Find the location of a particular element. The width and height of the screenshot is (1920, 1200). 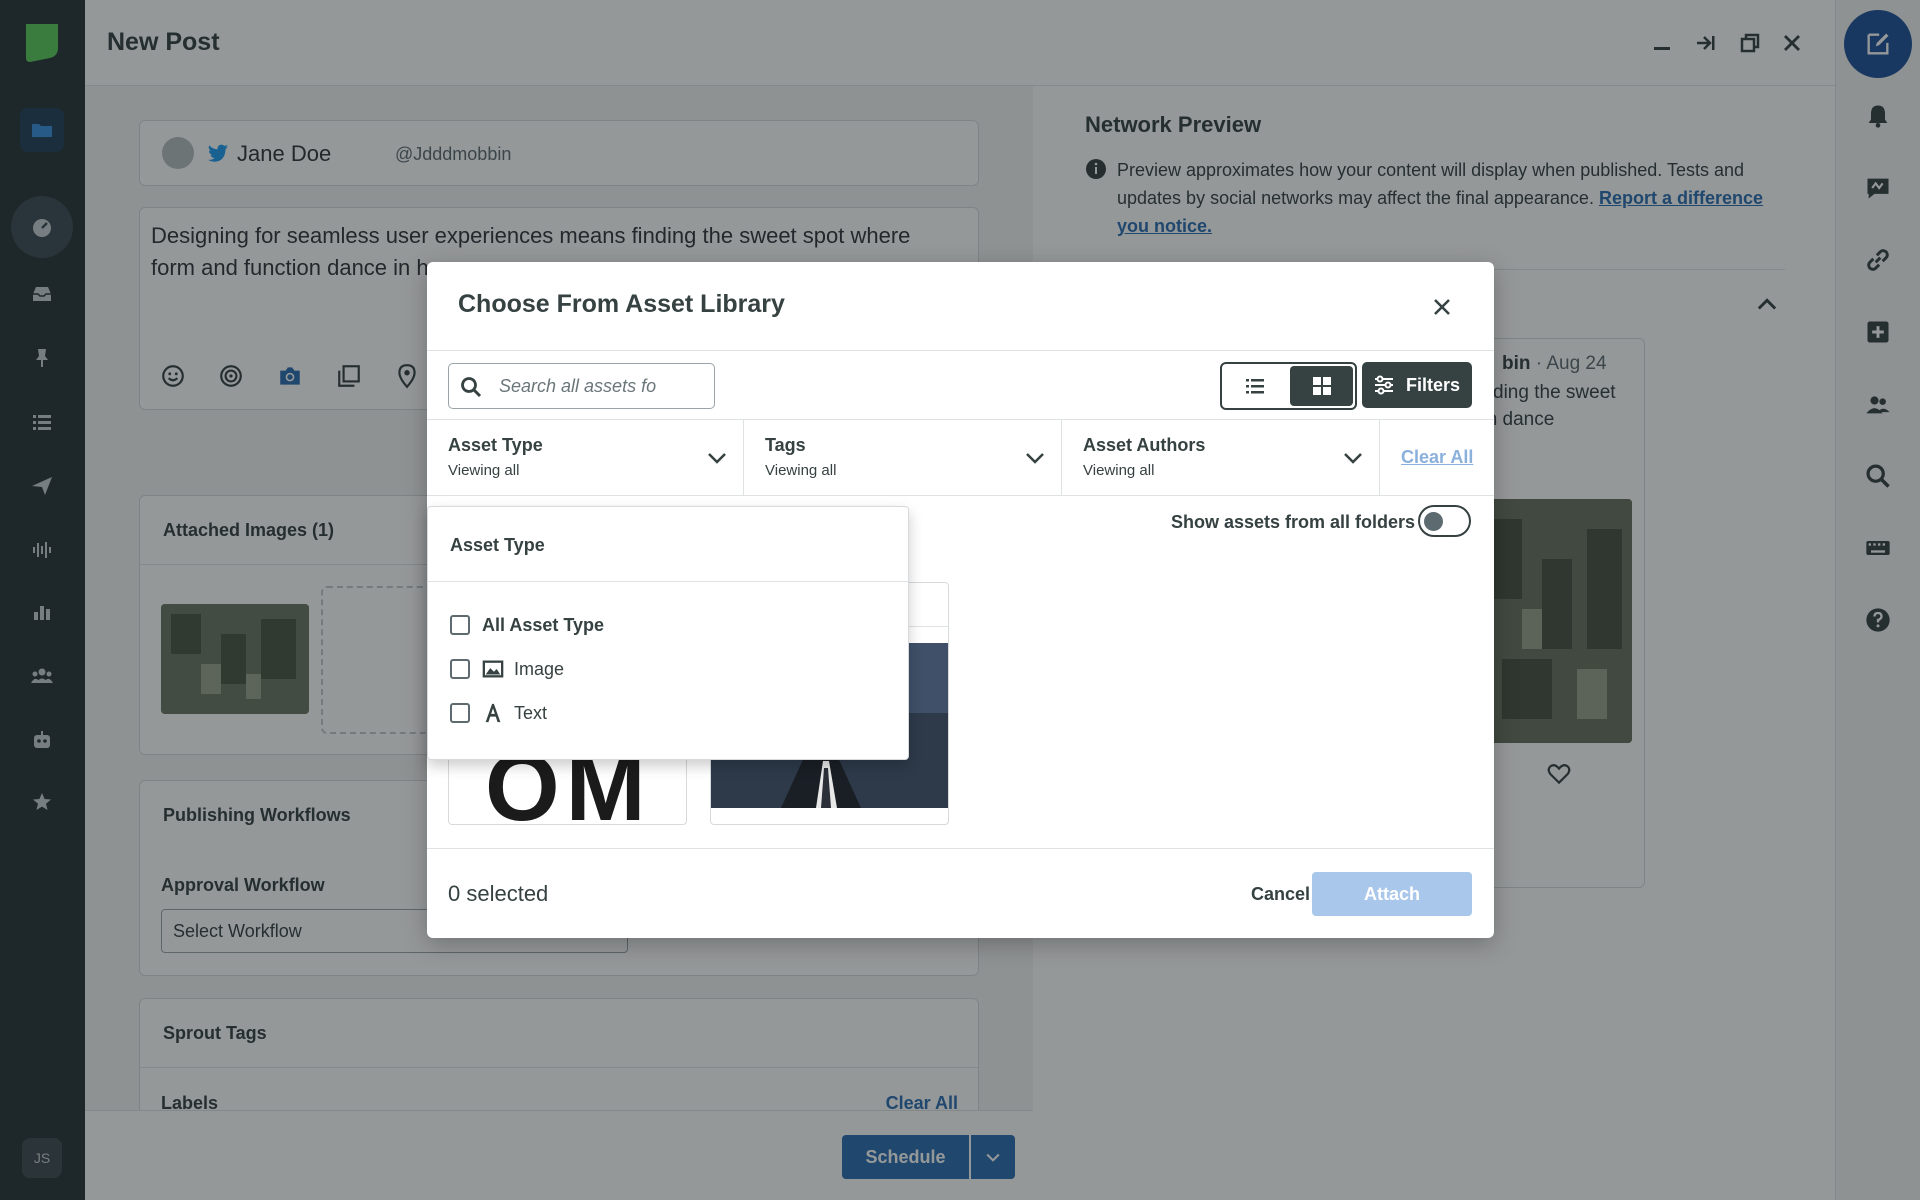

toggle-knob is located at coordinates (1433, 521).